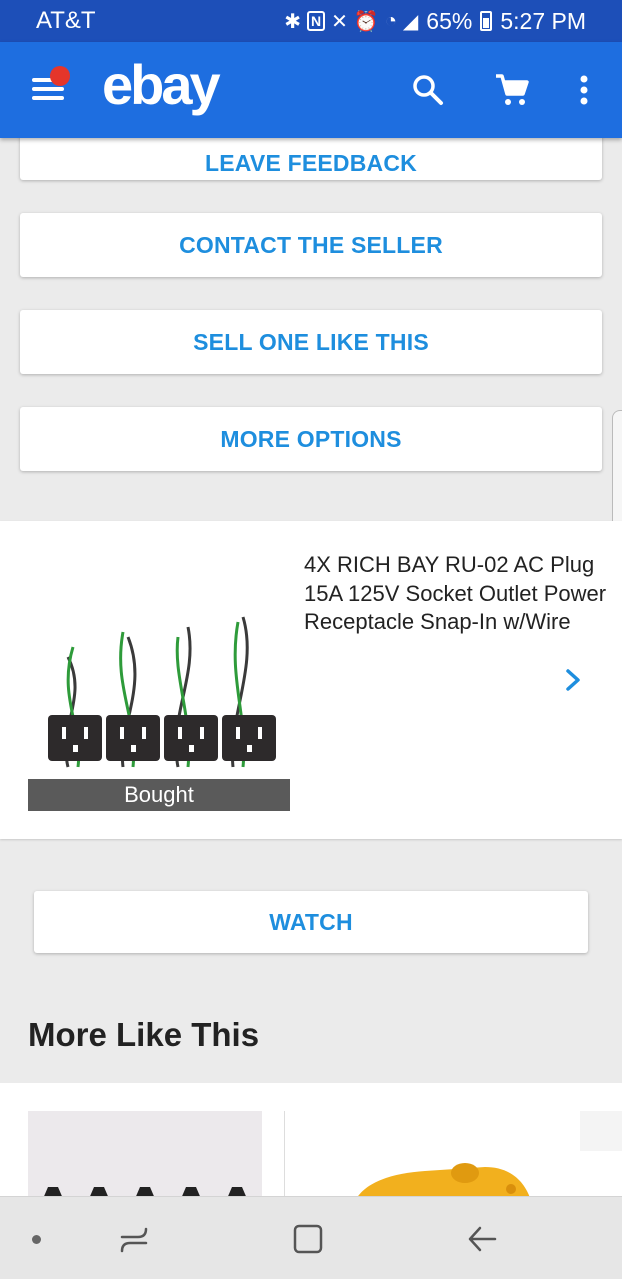 This screenshot has height=1279, width=622. Describe the element at coordinates (486, 21) in the screenshot. I see `battery-icon` at that location.